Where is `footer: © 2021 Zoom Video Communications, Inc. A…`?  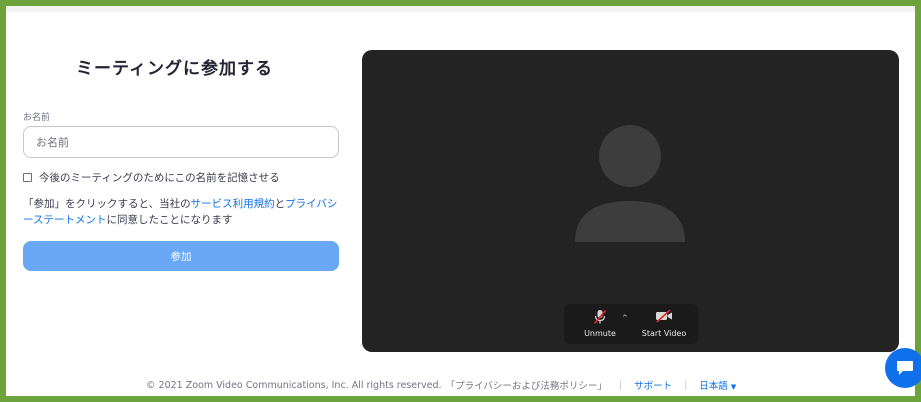 footer: © 2021 Zoom Video Communications, Inc. A… is located at coordinates (441, 385).